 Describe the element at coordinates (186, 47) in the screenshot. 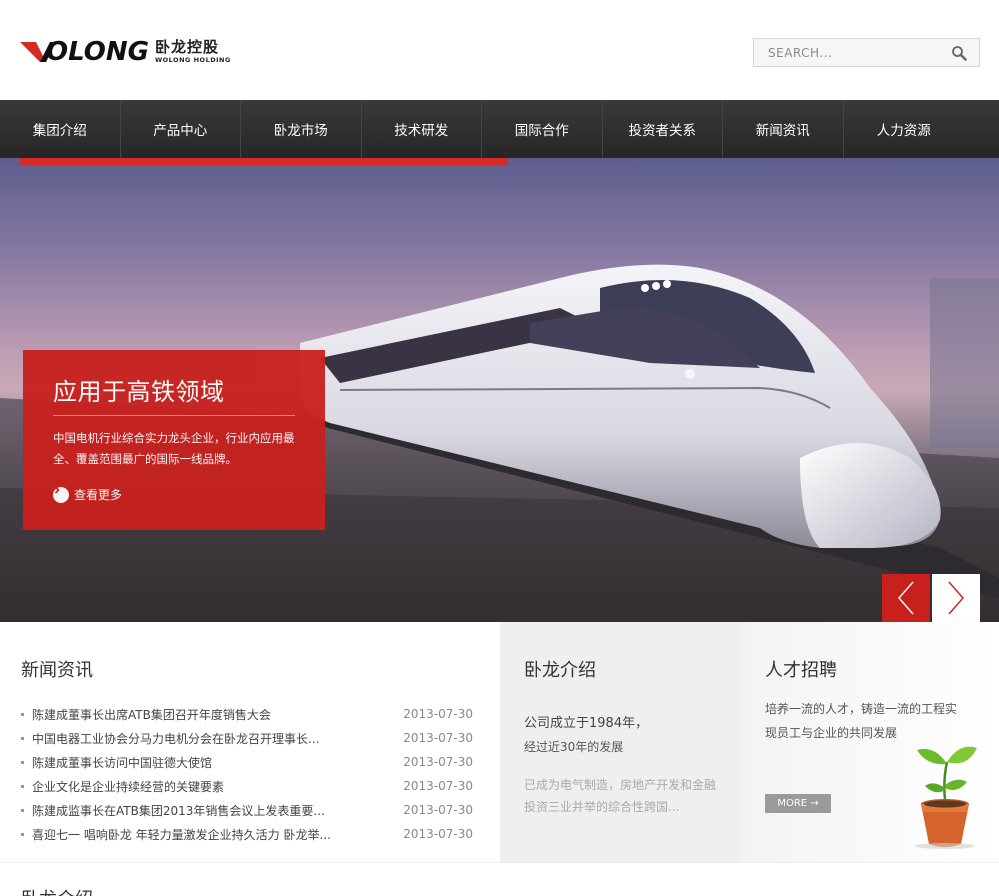

I see `logo-chinese-name: 卧龙控股` at that location.